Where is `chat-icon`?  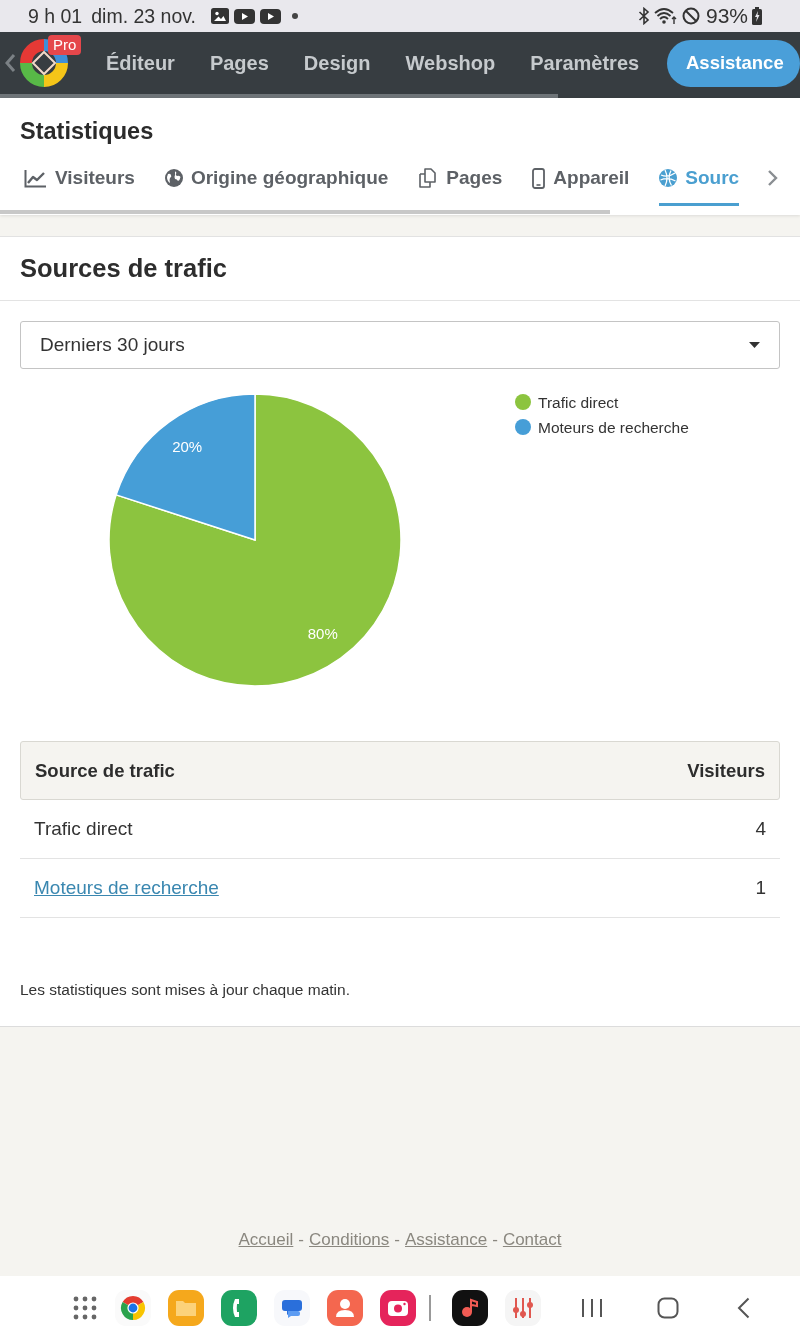 chat-icon is located at coordinates (292, 1308).